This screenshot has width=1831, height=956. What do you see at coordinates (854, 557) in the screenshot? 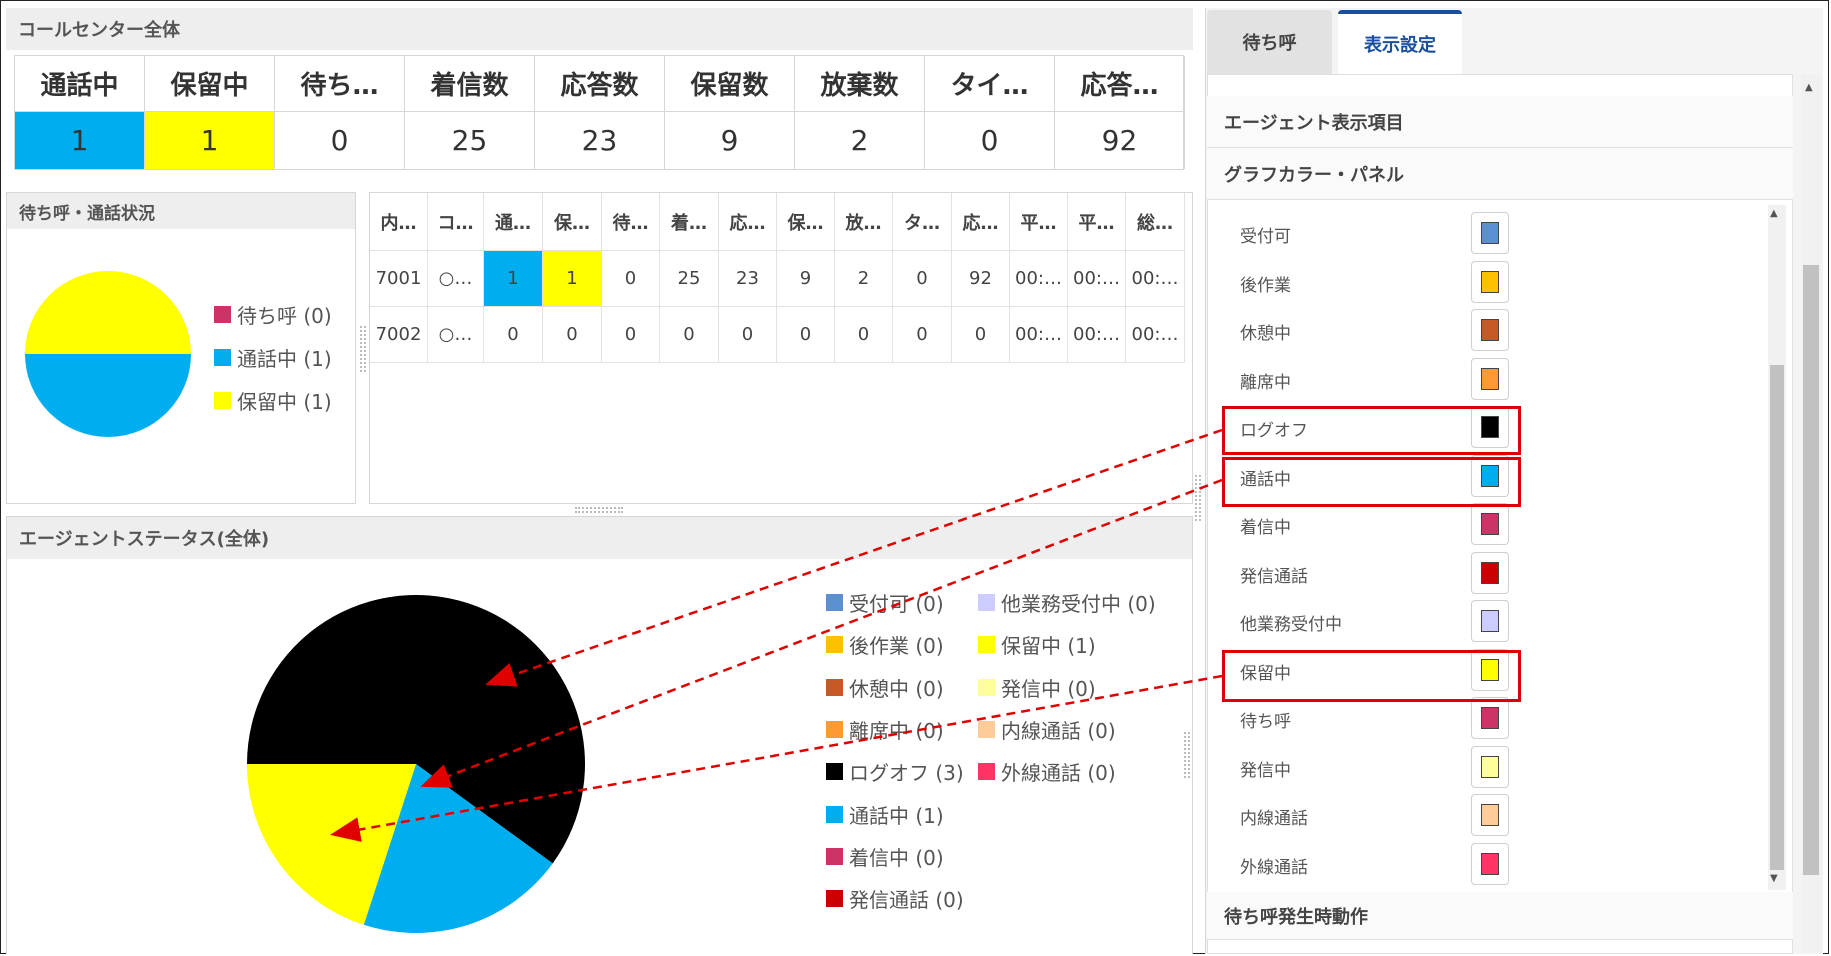
I see `arrow-logoff` at bounding box center [854, 557].